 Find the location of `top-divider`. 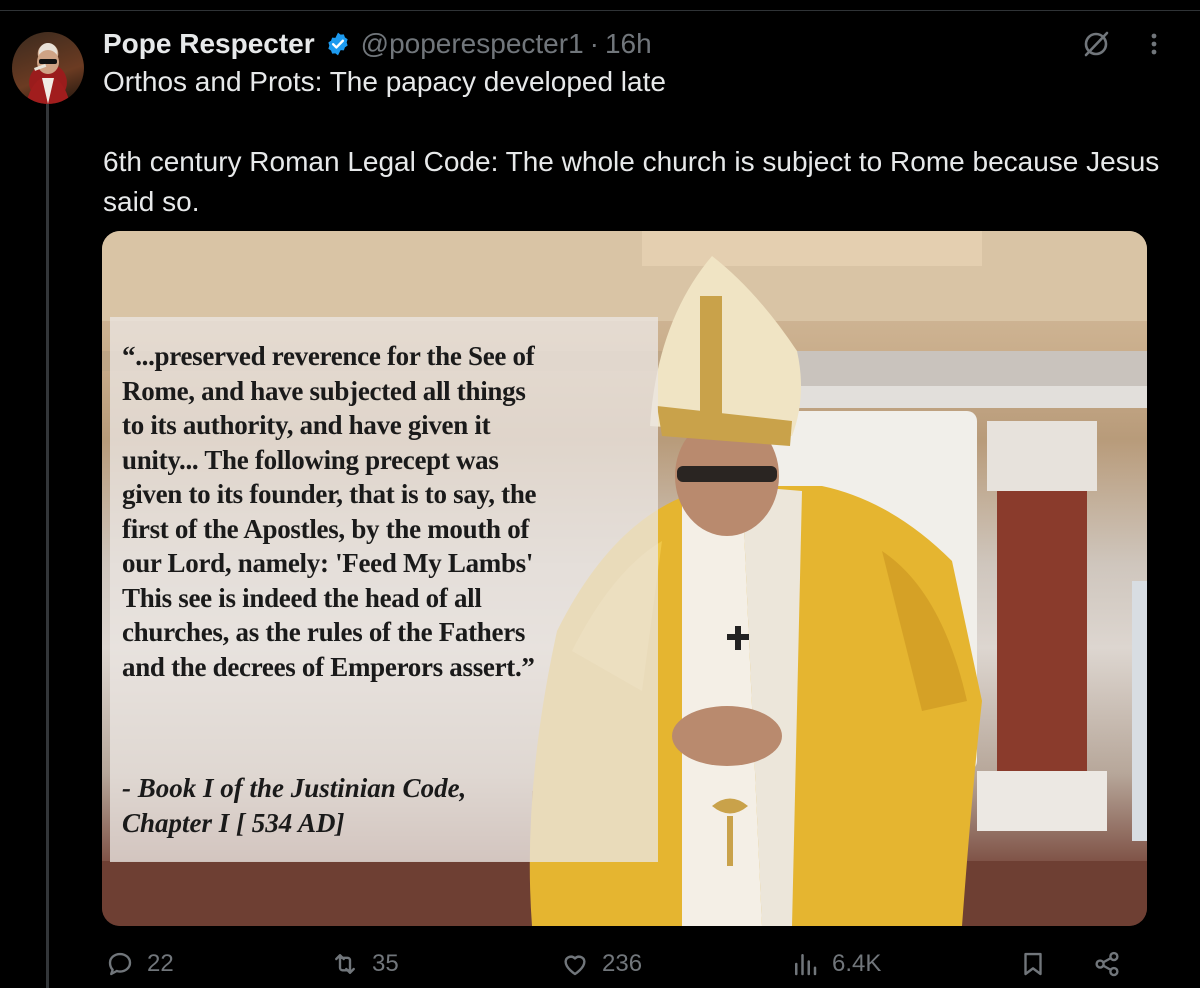

top-divider is located at coordinates (600, 10).